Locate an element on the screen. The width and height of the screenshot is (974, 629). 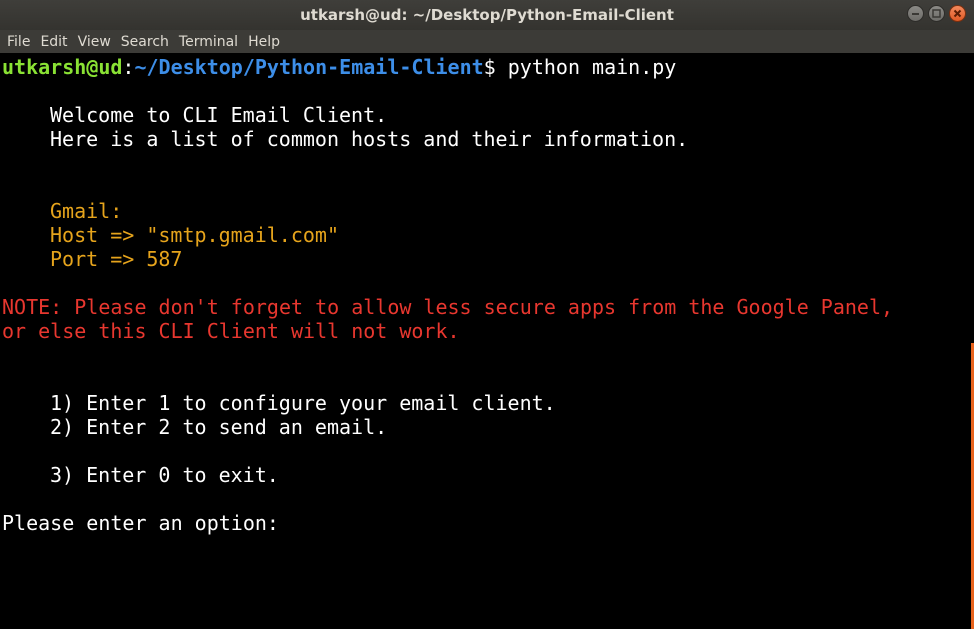
input-prompt: Please enter an option: is located at coordinates (140, 523).